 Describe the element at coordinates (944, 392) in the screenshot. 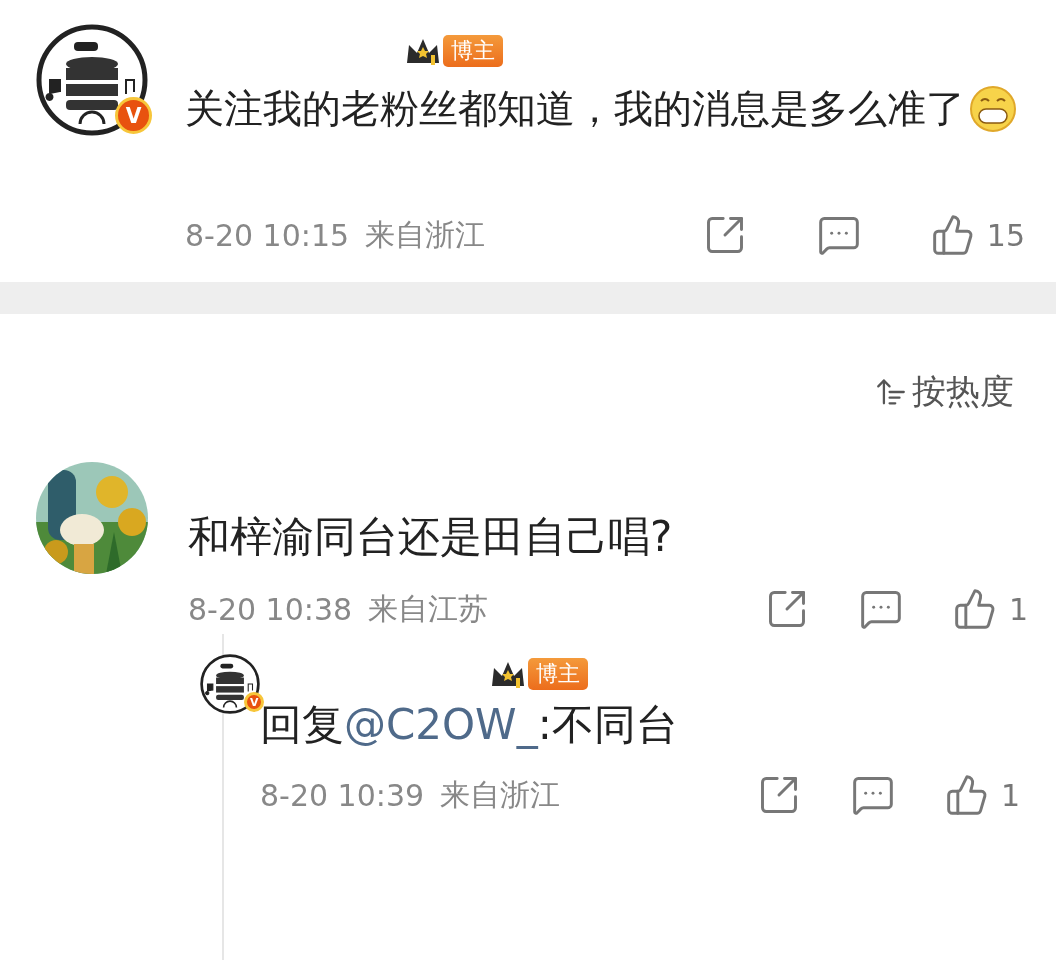

I see `sort-button: 按热度` at that location.